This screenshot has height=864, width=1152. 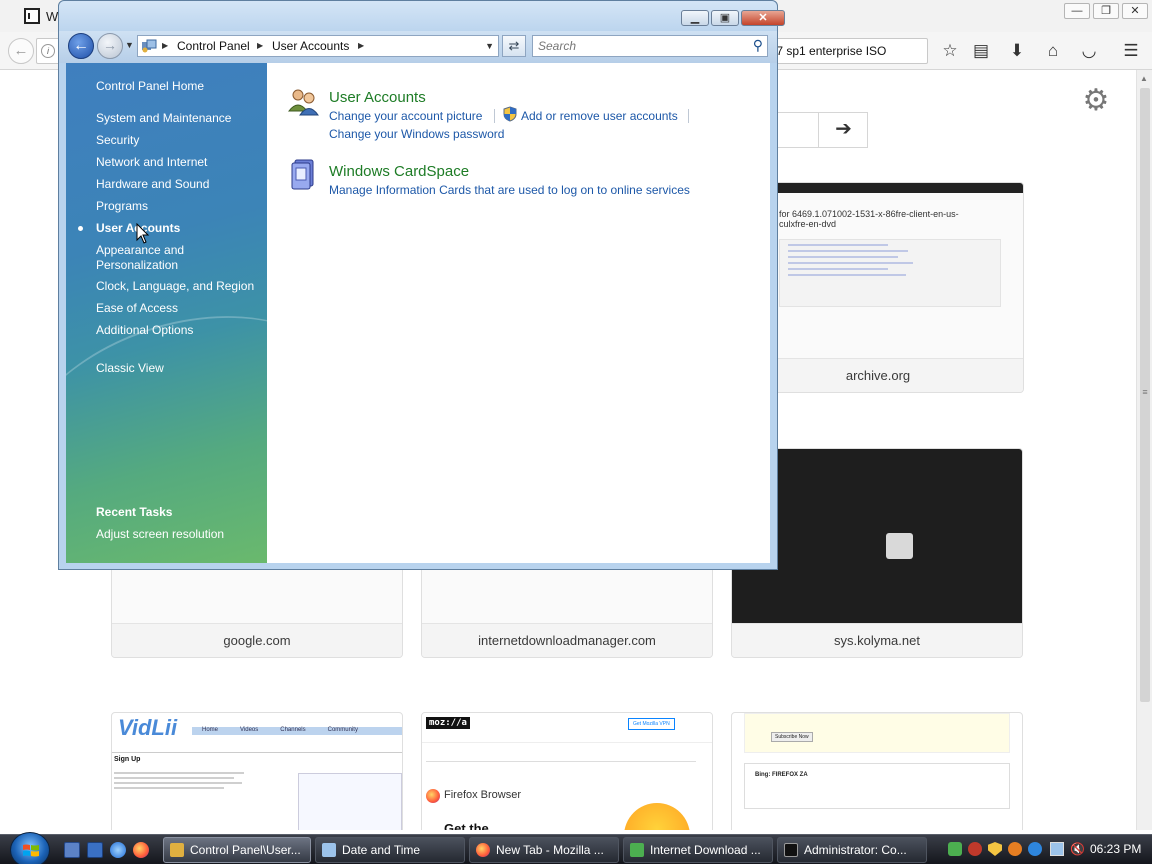 I want to click on home-icon: ⌂, so click(x=1053, y=51).